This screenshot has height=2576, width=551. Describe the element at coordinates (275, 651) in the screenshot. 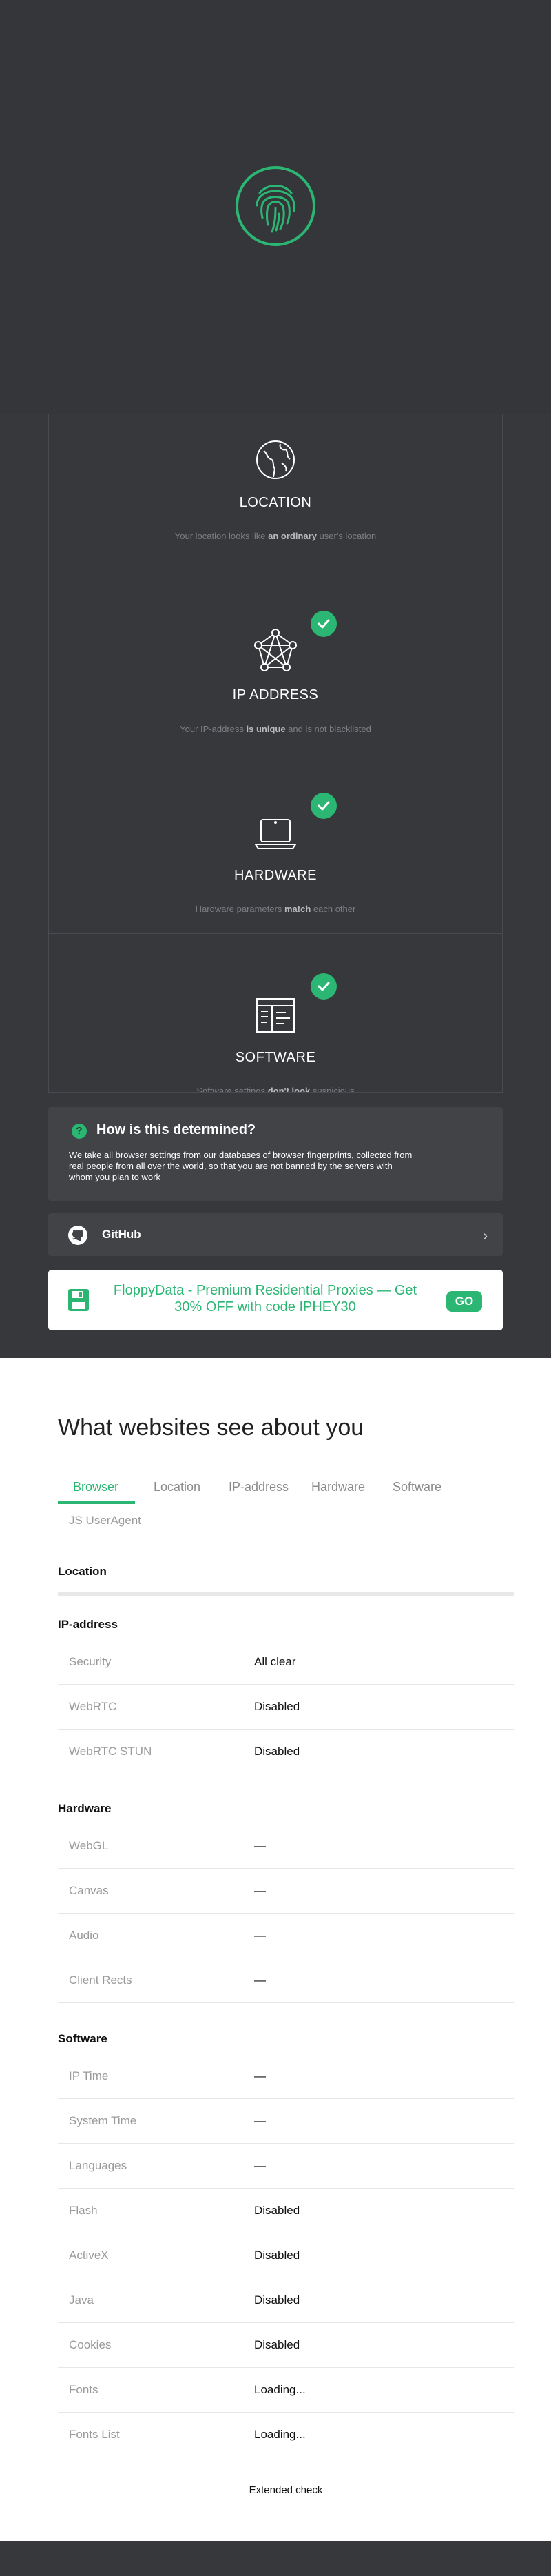

I see `network-icon` at that location.